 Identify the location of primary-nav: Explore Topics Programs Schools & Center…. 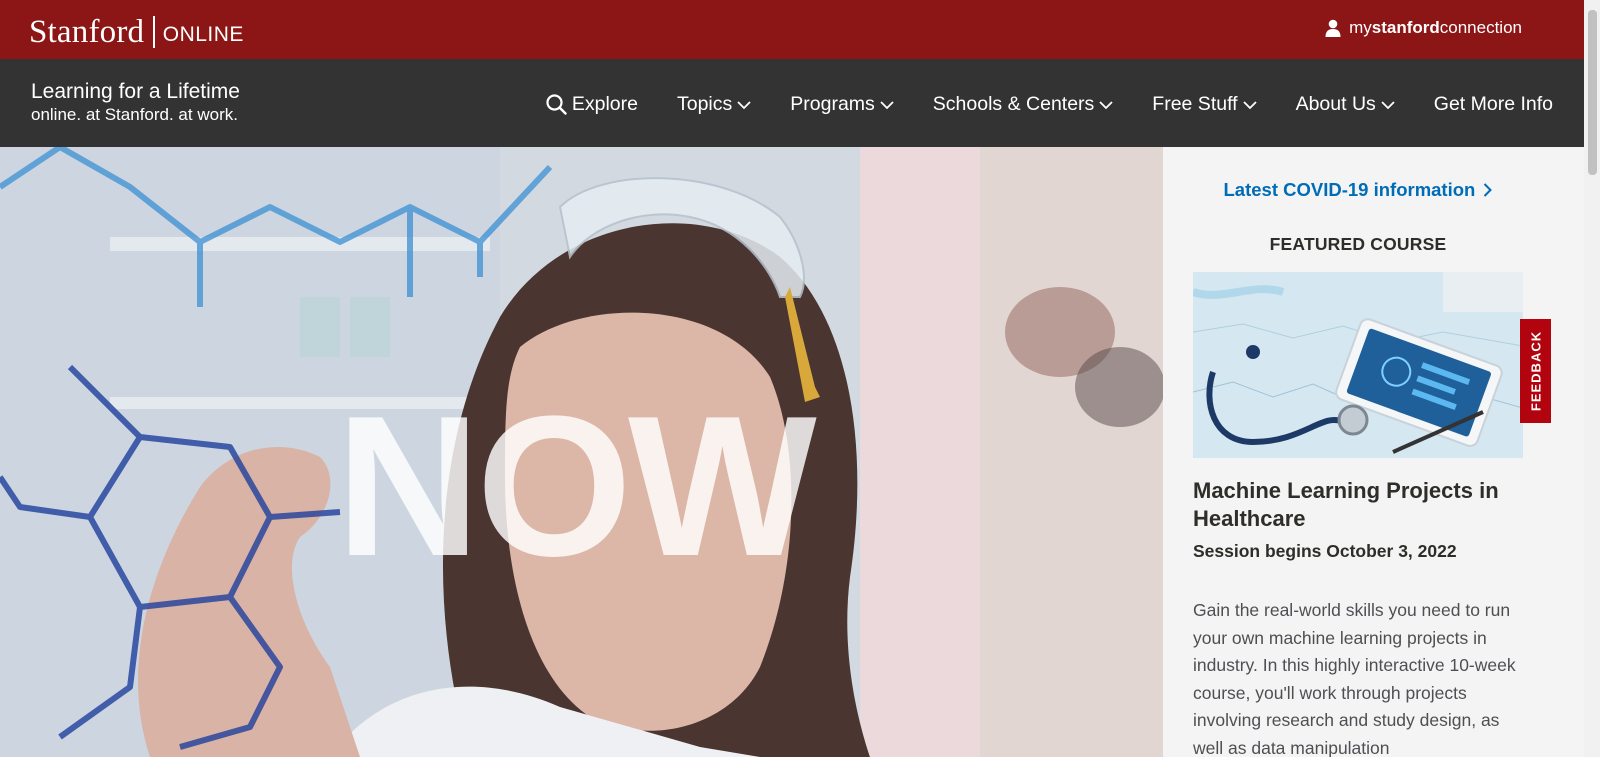
(1049, 104).